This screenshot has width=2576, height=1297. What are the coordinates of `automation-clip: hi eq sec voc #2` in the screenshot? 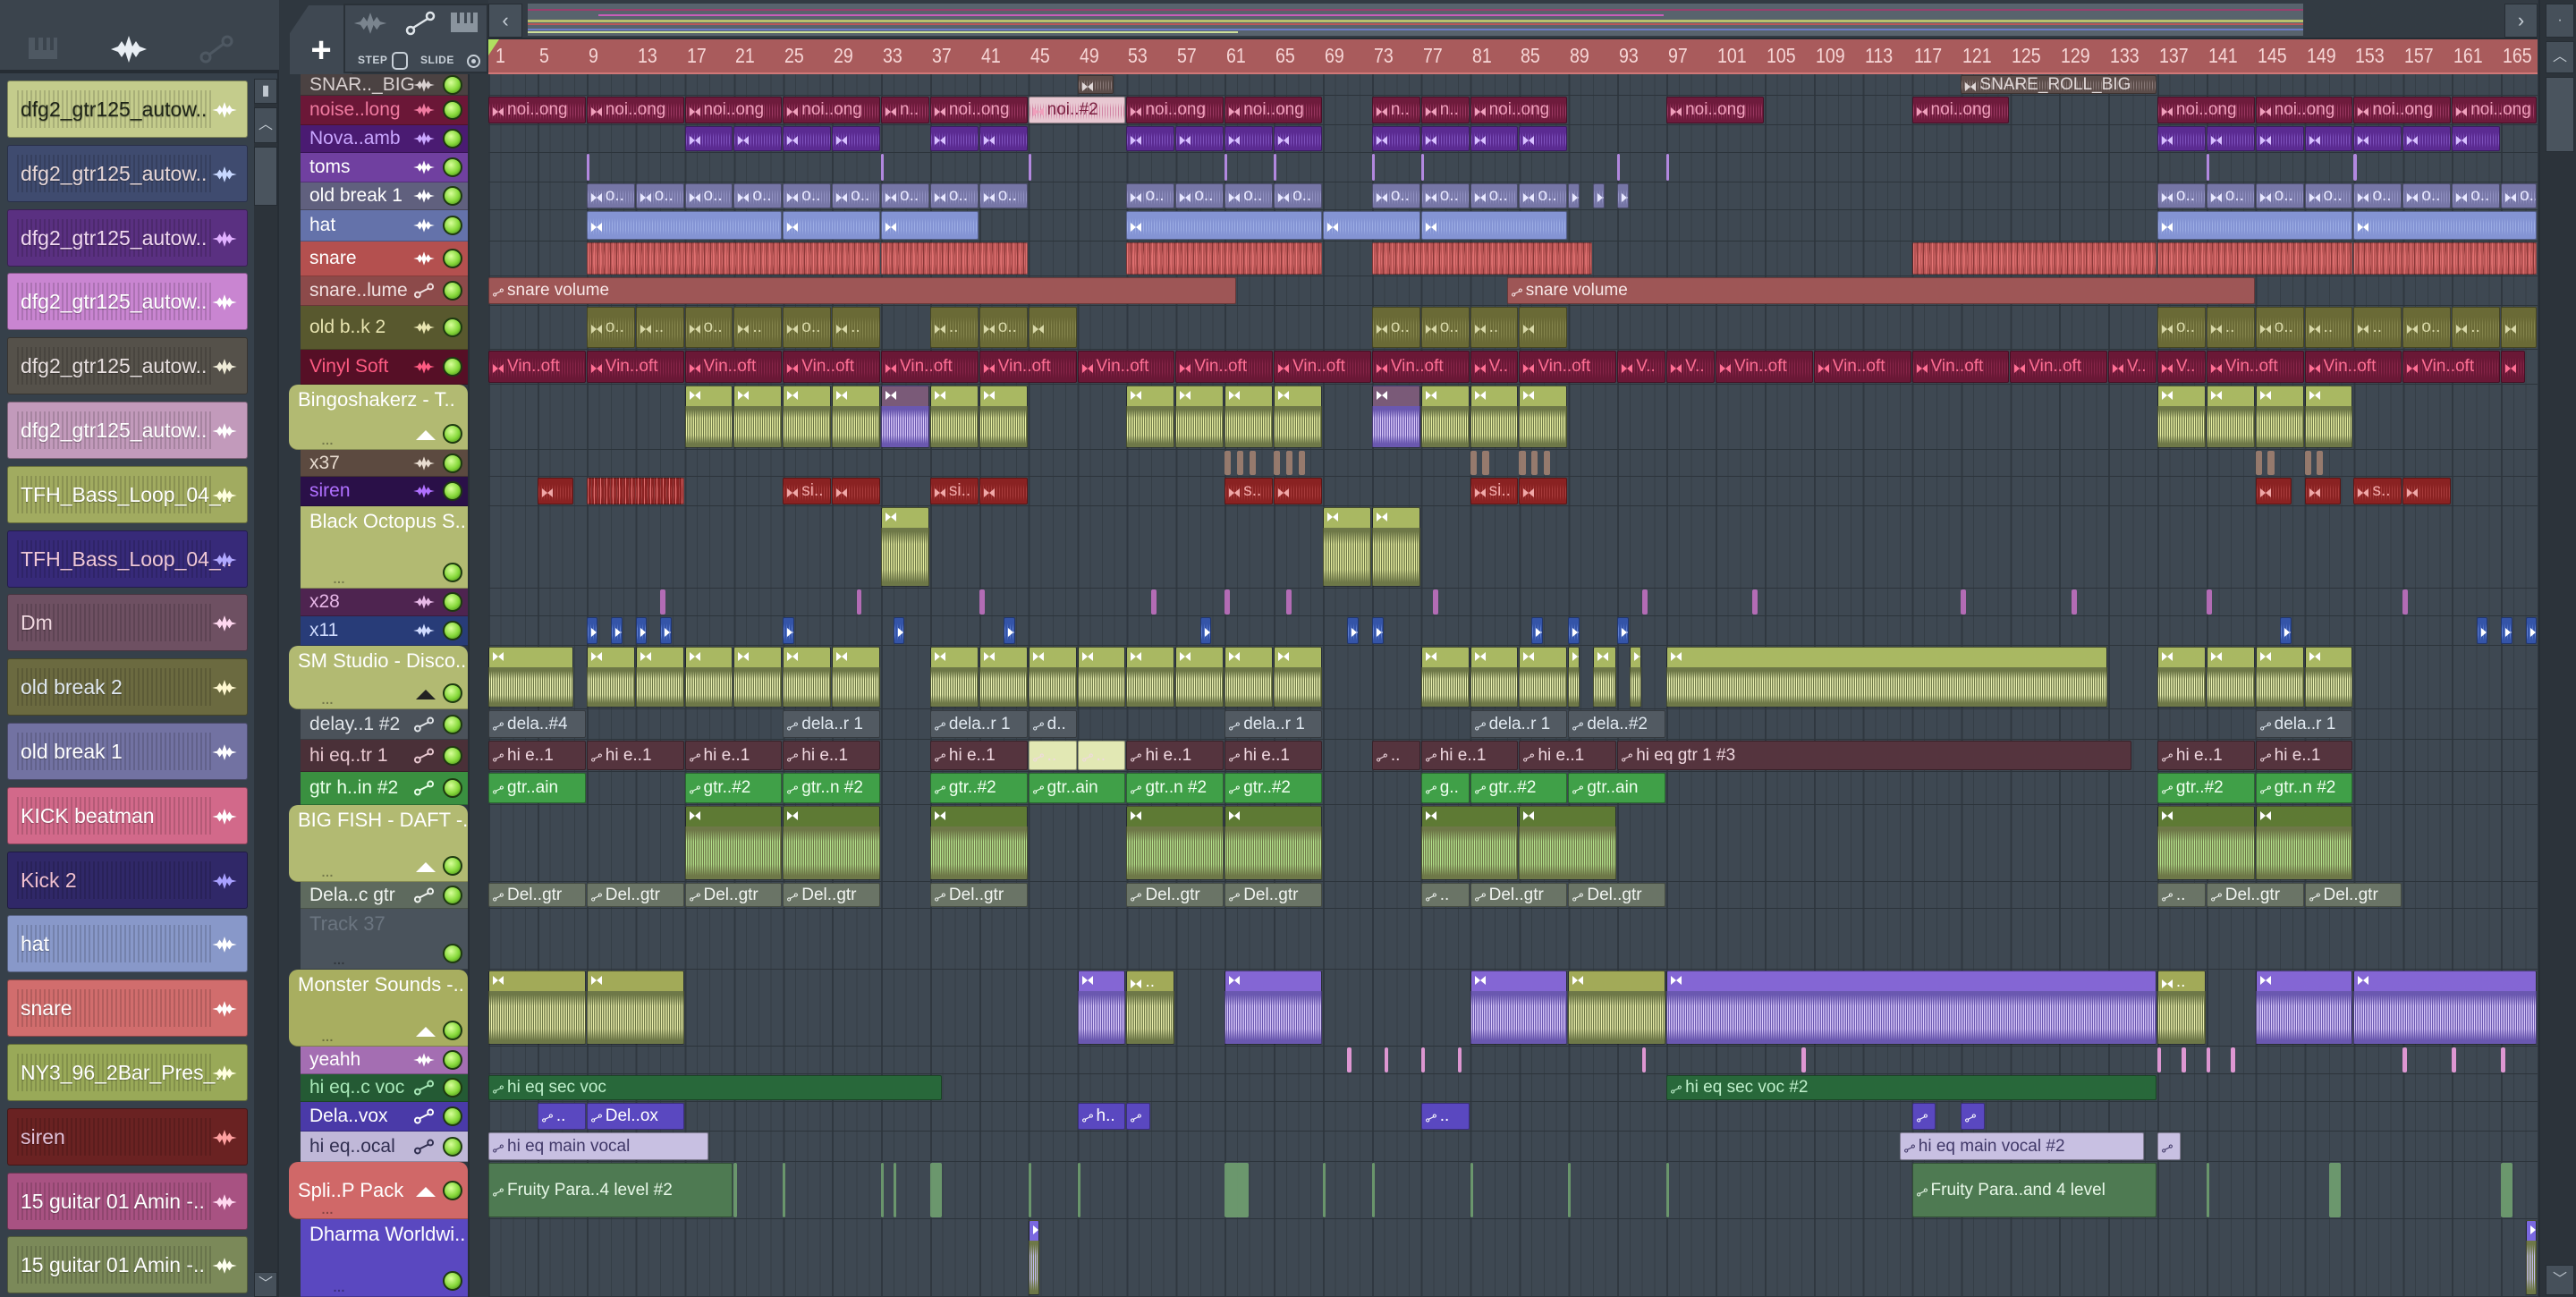 It's located at (1911, 1087).